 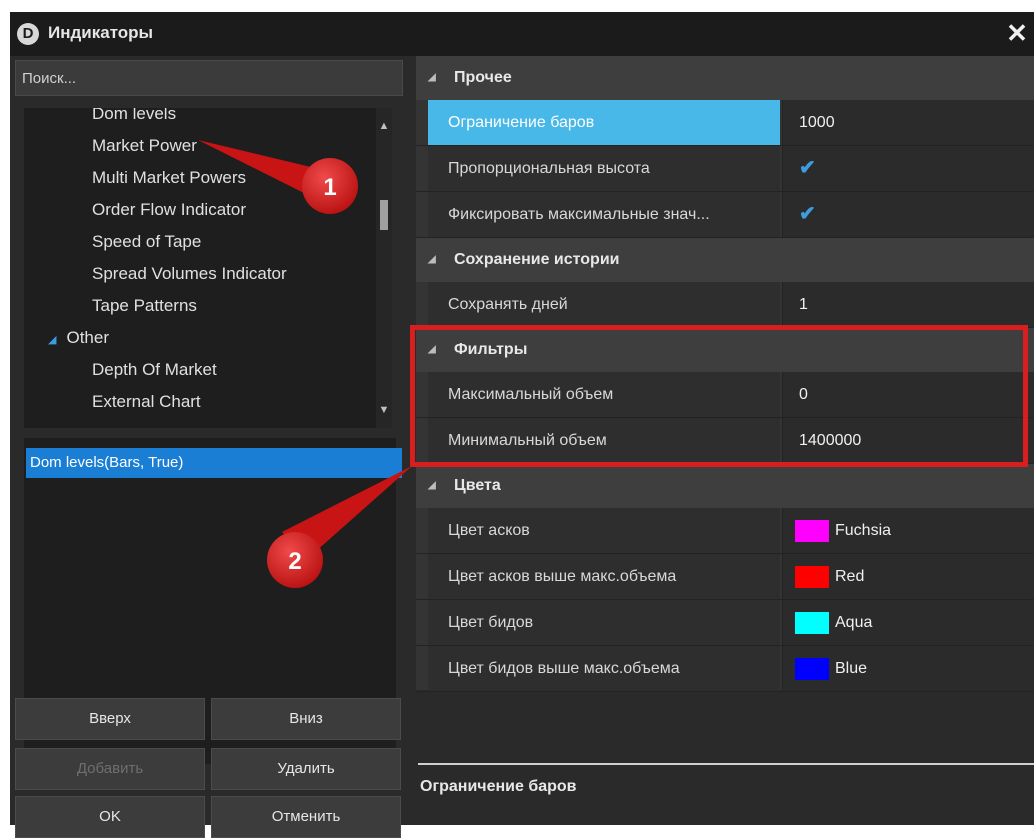 I want to click on tree-item-label: Depth Of Market, so click(x=154, y=369).